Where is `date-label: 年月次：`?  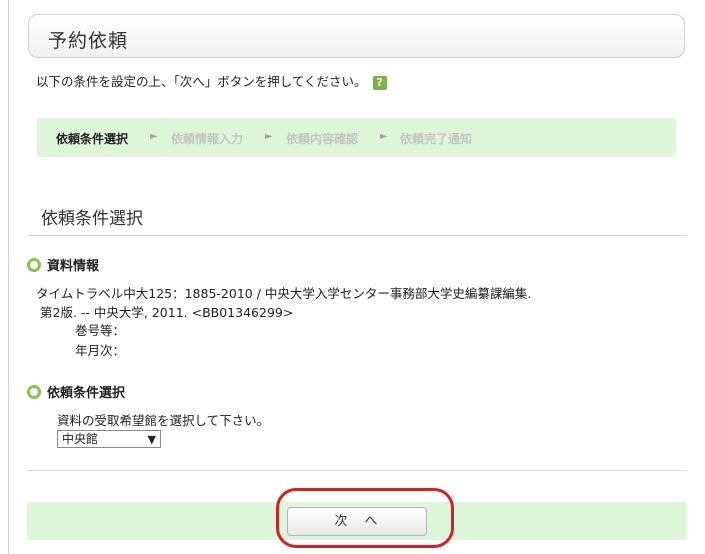
date-label: 年月次： is located at coordinates (100, 350).